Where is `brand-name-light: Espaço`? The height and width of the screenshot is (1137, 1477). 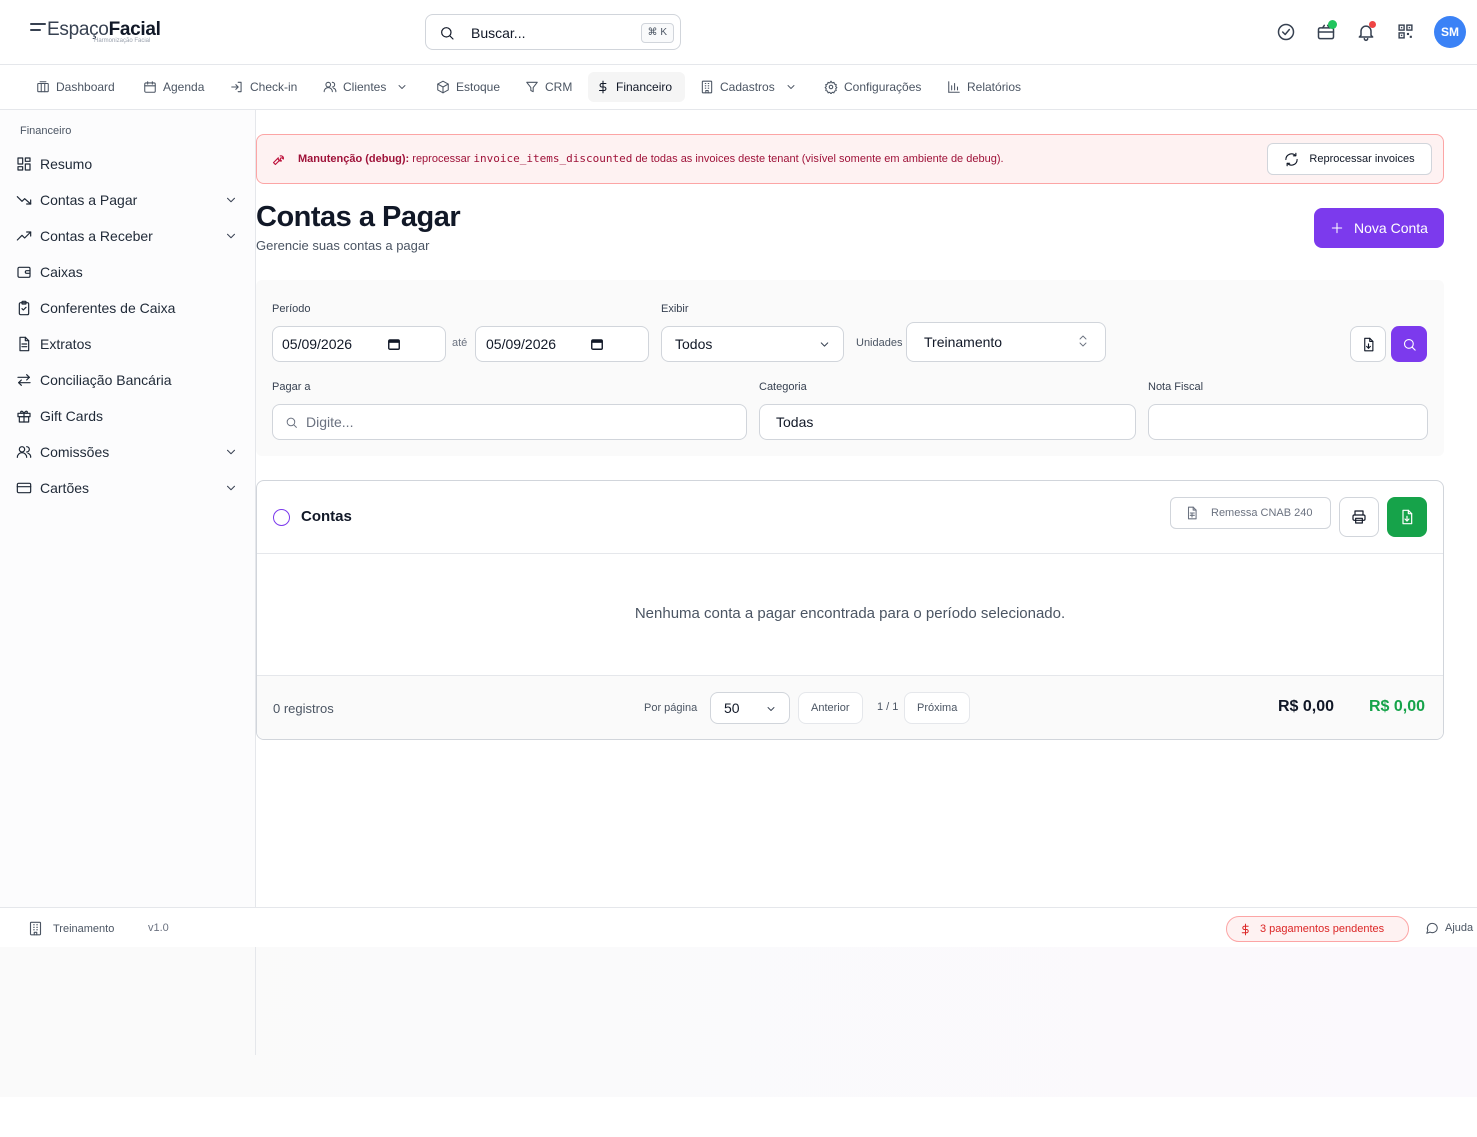
brand-name-light: Espaço is located at coordinates (78, 29).